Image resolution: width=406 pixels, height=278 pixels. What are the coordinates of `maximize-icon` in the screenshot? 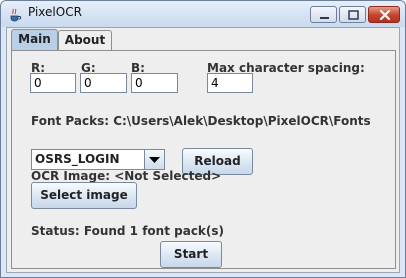 It's located at (353, 15).